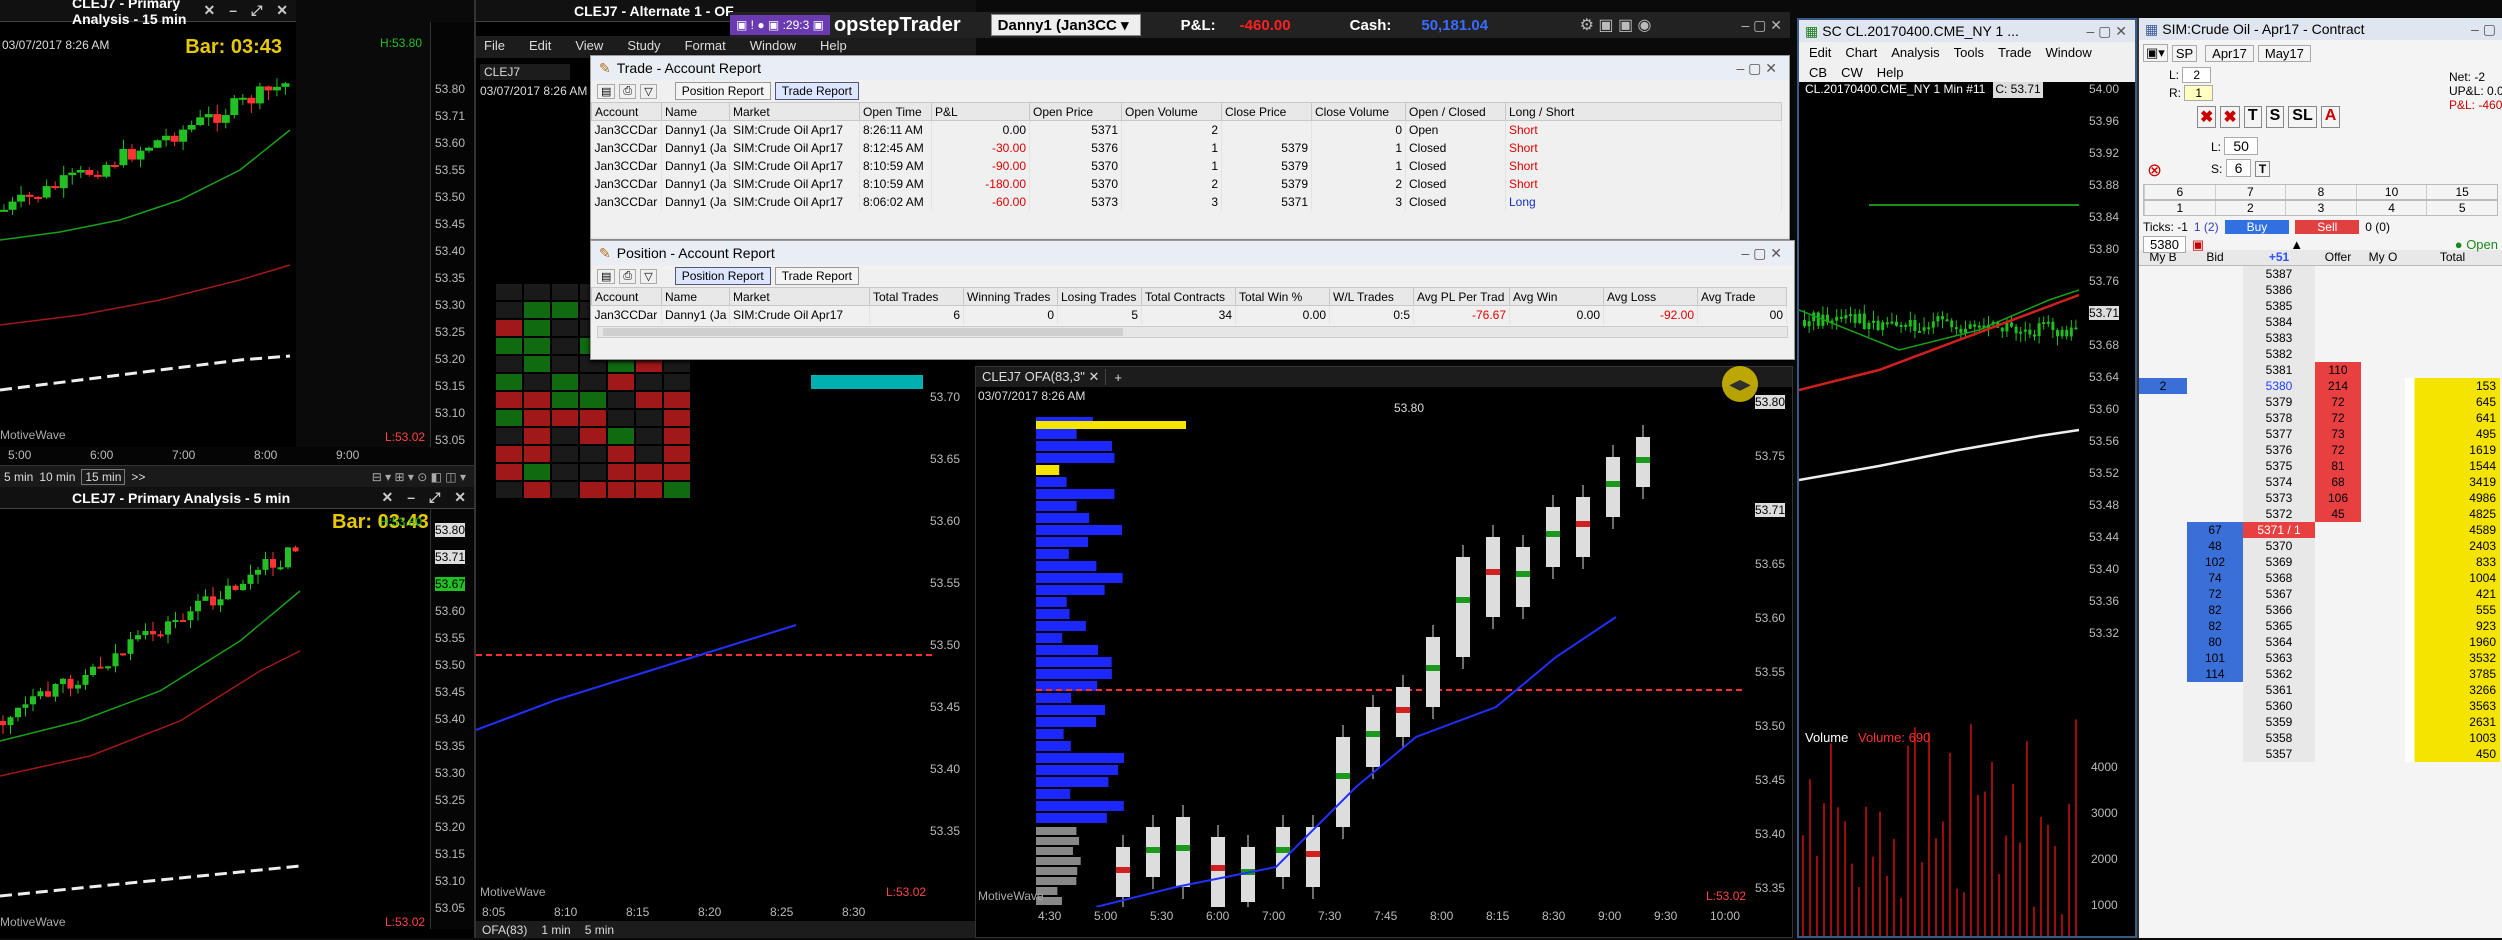 This screenshot has height=940, width=2502. Describe the element at coordinates (2191, 93) in the screenshot. I see `dom-R-field: R: 1` at that location.